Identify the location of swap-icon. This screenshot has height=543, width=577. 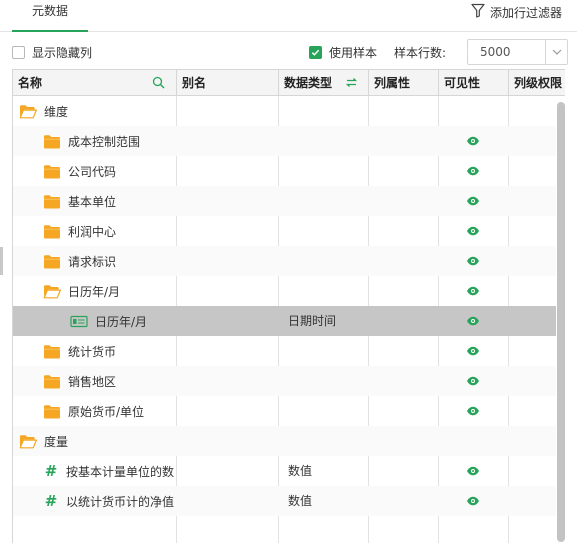
(351, 82).